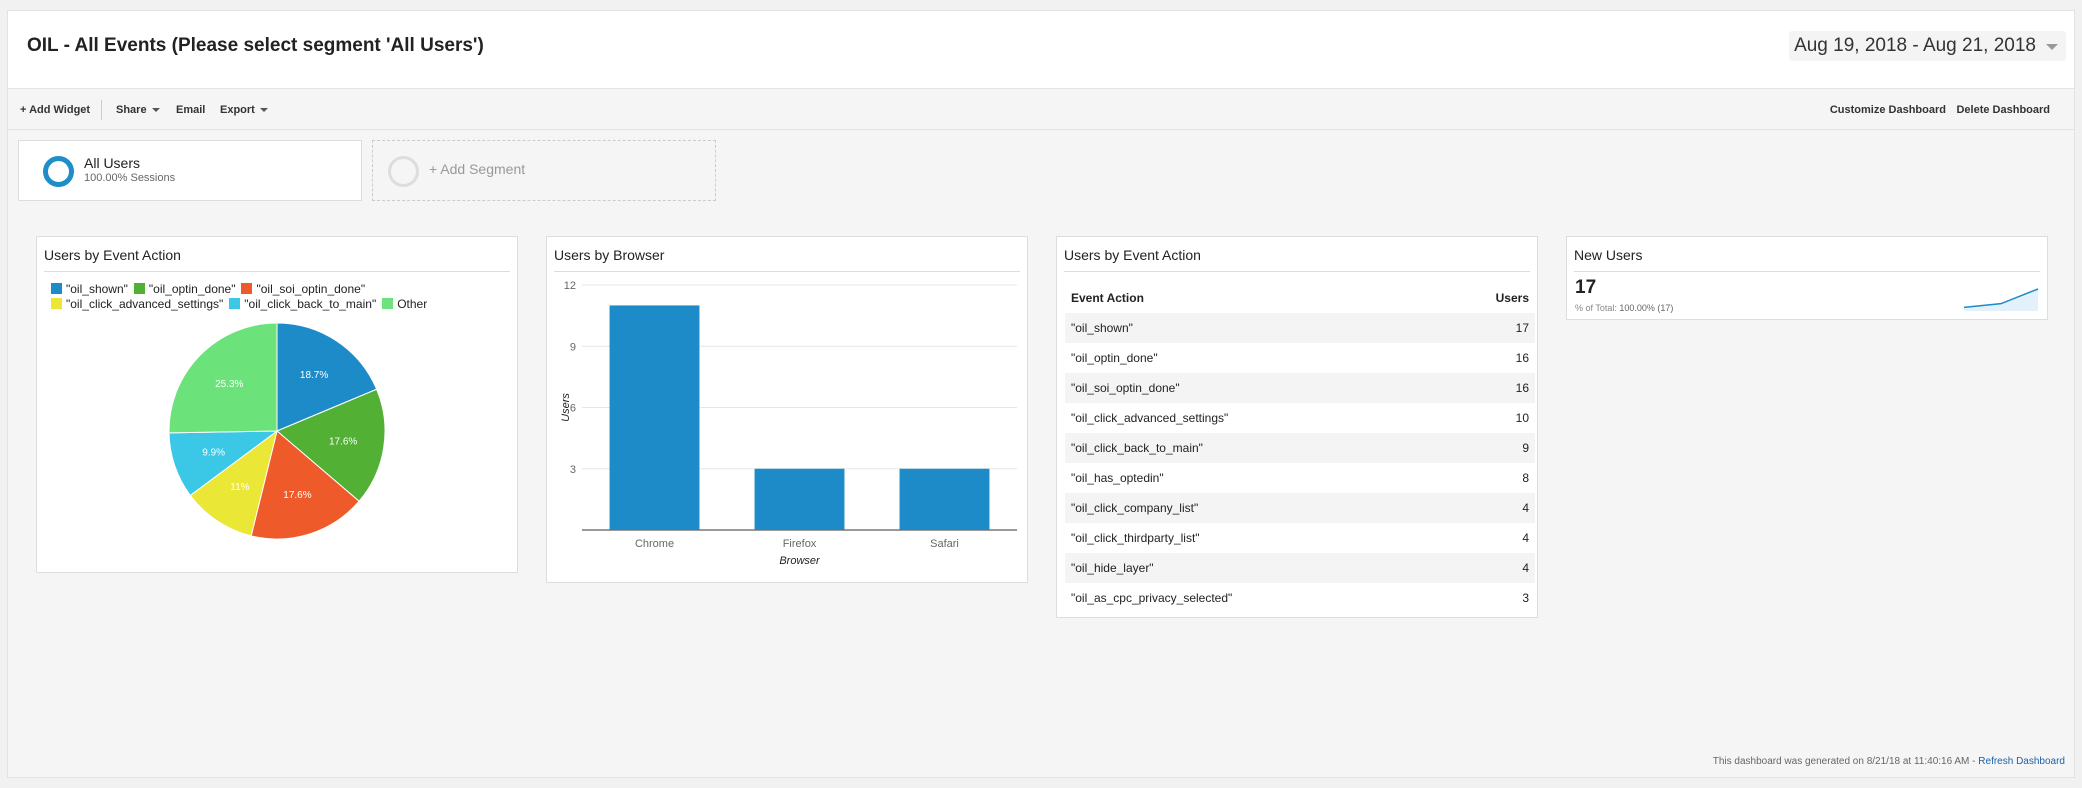 The image size is (2082, 788). What do you see at coordinates (1114, 358) in the screenshot?
I see `event-action-cell: "oil_optin_done"` at bounding box center [1114, 358].